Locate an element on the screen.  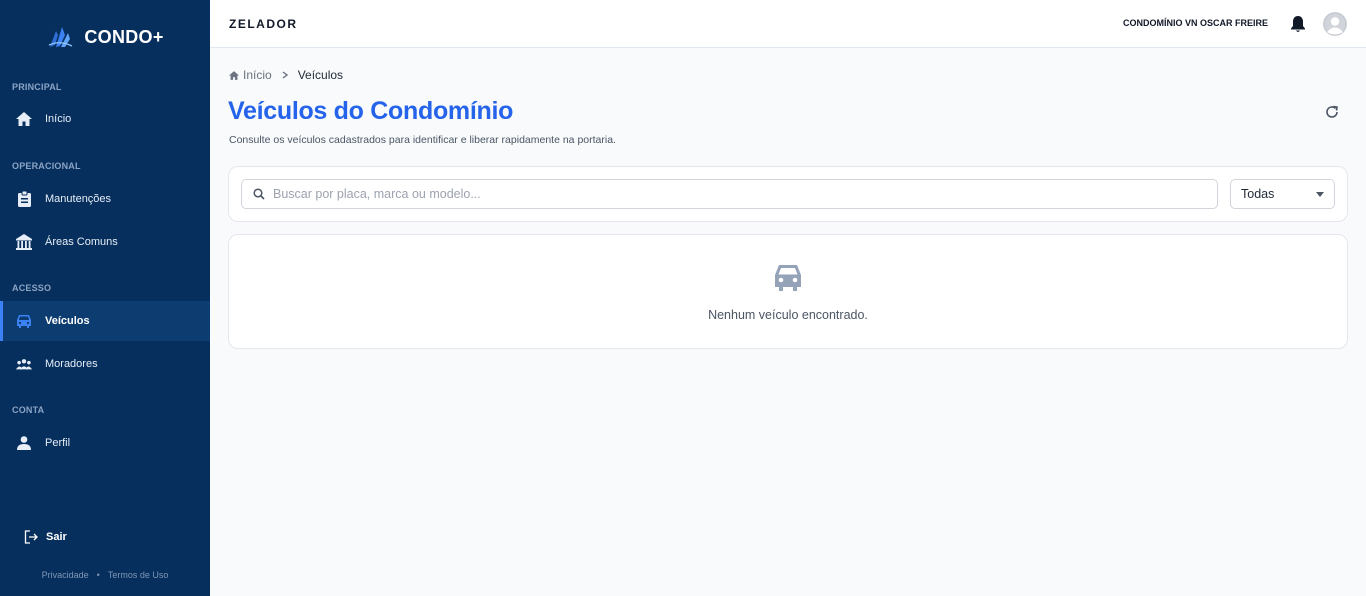
sidebar-item-label: Início is located at coordinates (58, 119).